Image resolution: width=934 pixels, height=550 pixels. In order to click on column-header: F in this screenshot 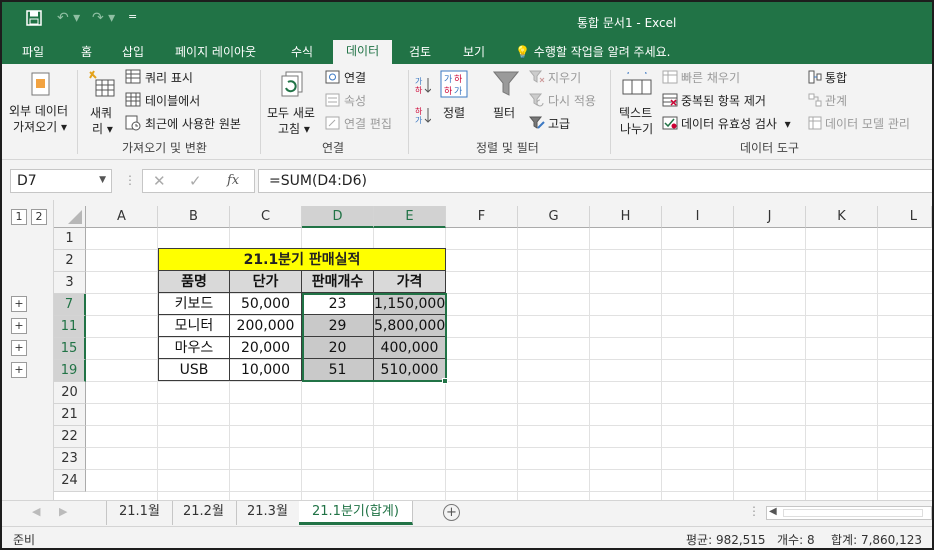, I will do `click(482, 217)`.